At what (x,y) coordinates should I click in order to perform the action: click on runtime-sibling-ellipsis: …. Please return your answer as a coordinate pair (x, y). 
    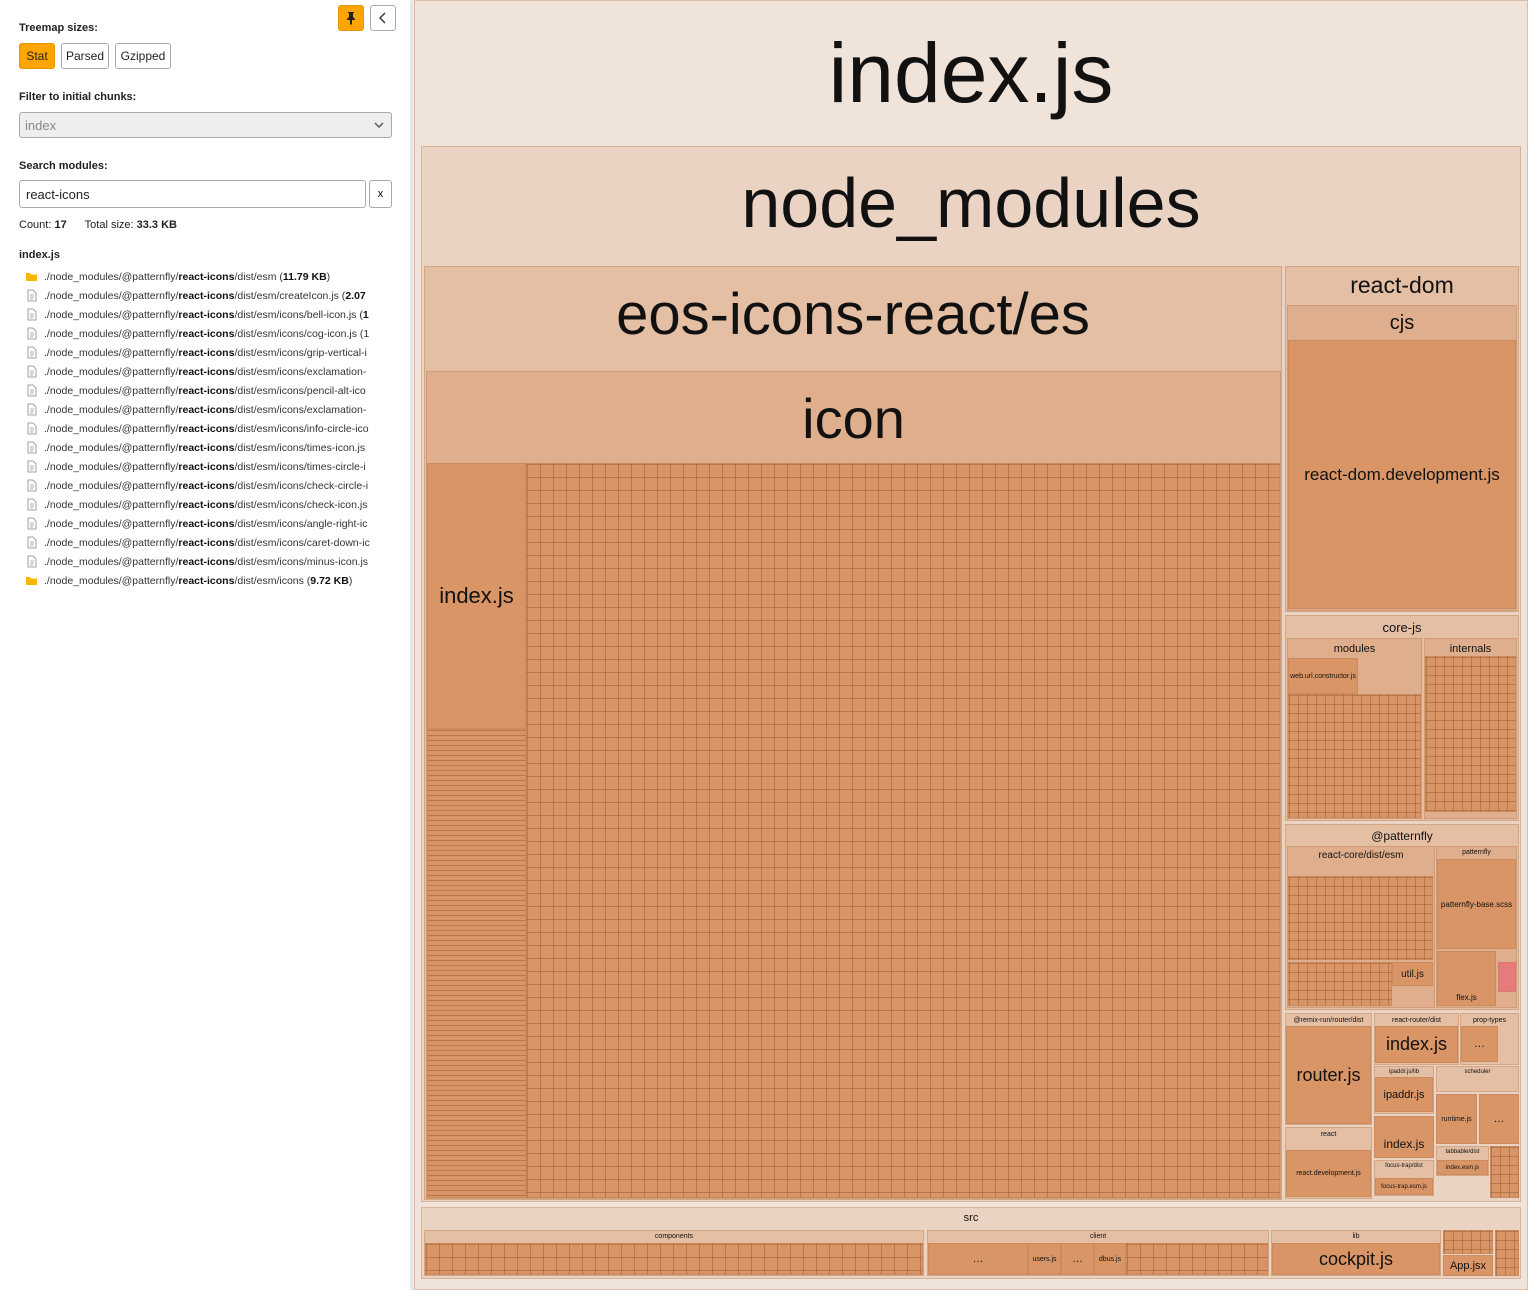
    Looking at the image, I should click on (1499, 1119).